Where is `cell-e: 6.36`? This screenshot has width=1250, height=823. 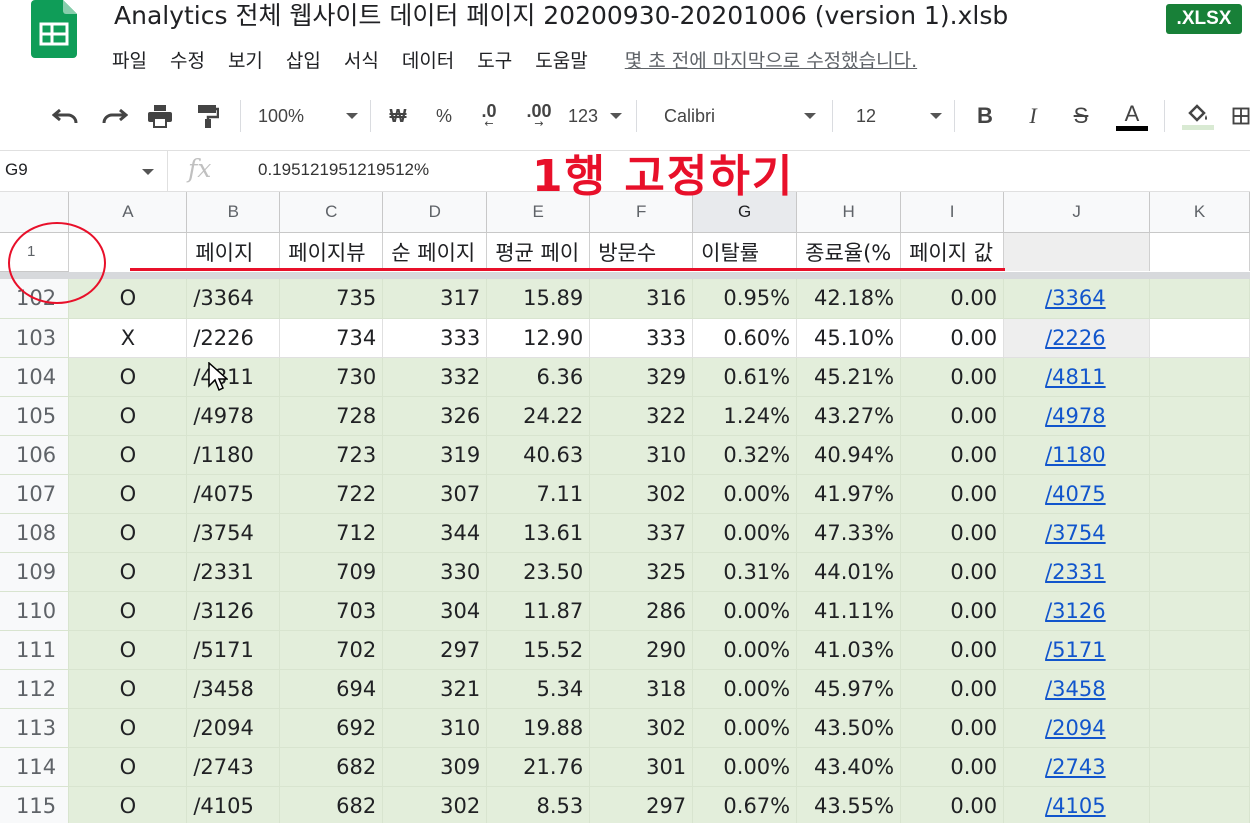 cell-e: 6.36 is located at coordinates (538, 377).